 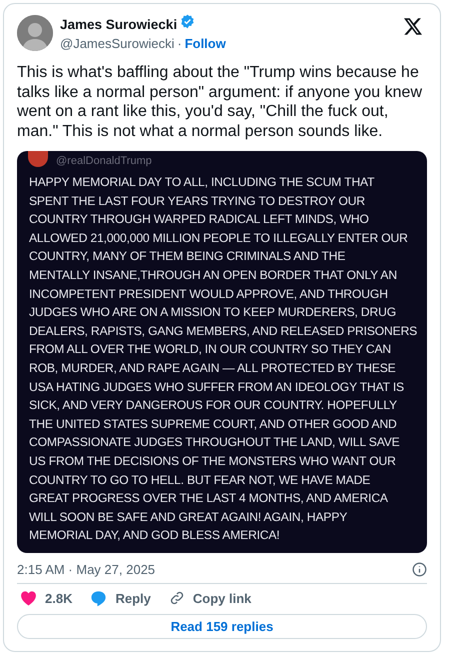 I want to click on speech-bubble-icon, so click(x=99, y=598).